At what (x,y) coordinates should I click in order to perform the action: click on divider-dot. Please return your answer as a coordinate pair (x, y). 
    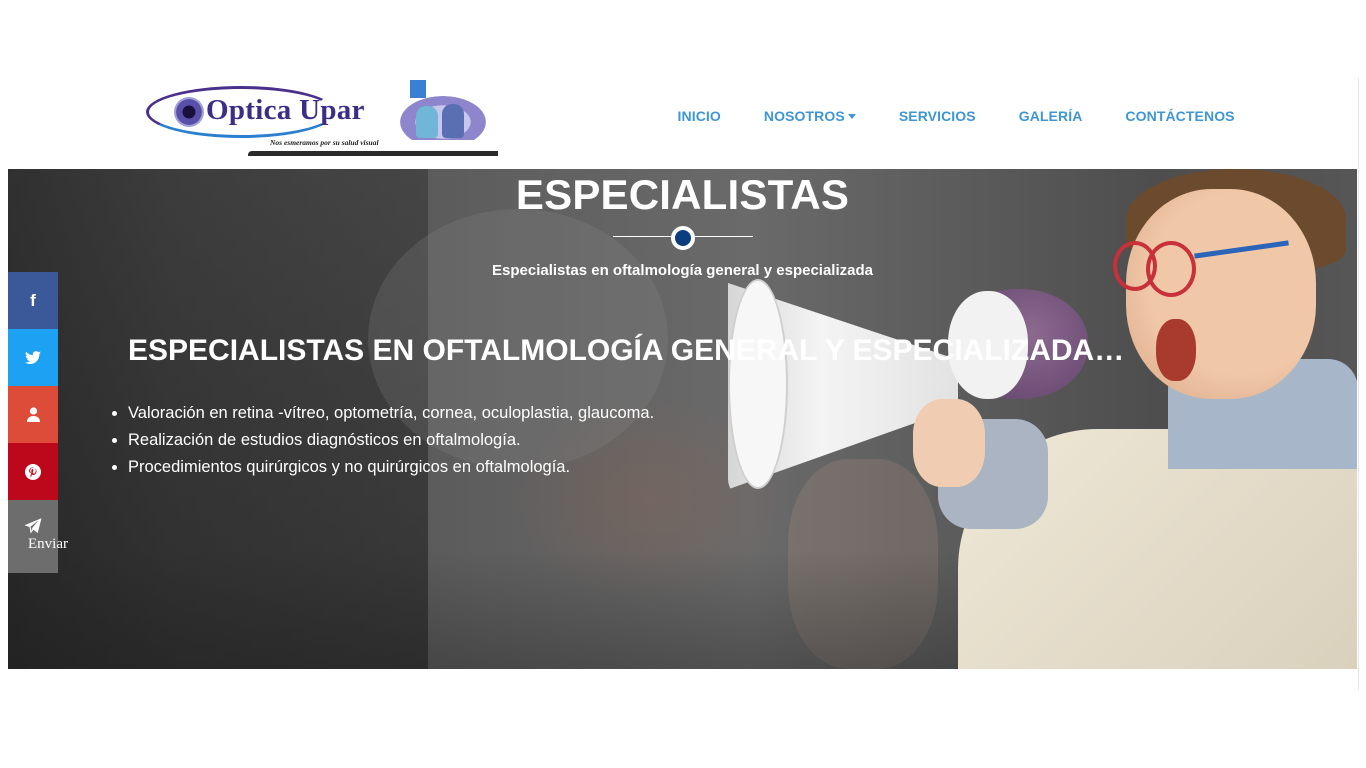
    Looking at the image, I should click on (683, 238).